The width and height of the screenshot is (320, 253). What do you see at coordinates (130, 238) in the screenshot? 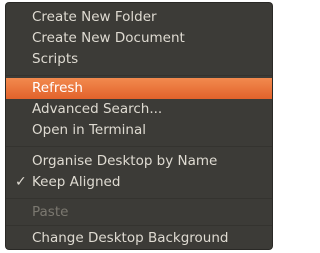
I see `menu-item-label: Change Desktop Background` at bounding box center [130, 238].